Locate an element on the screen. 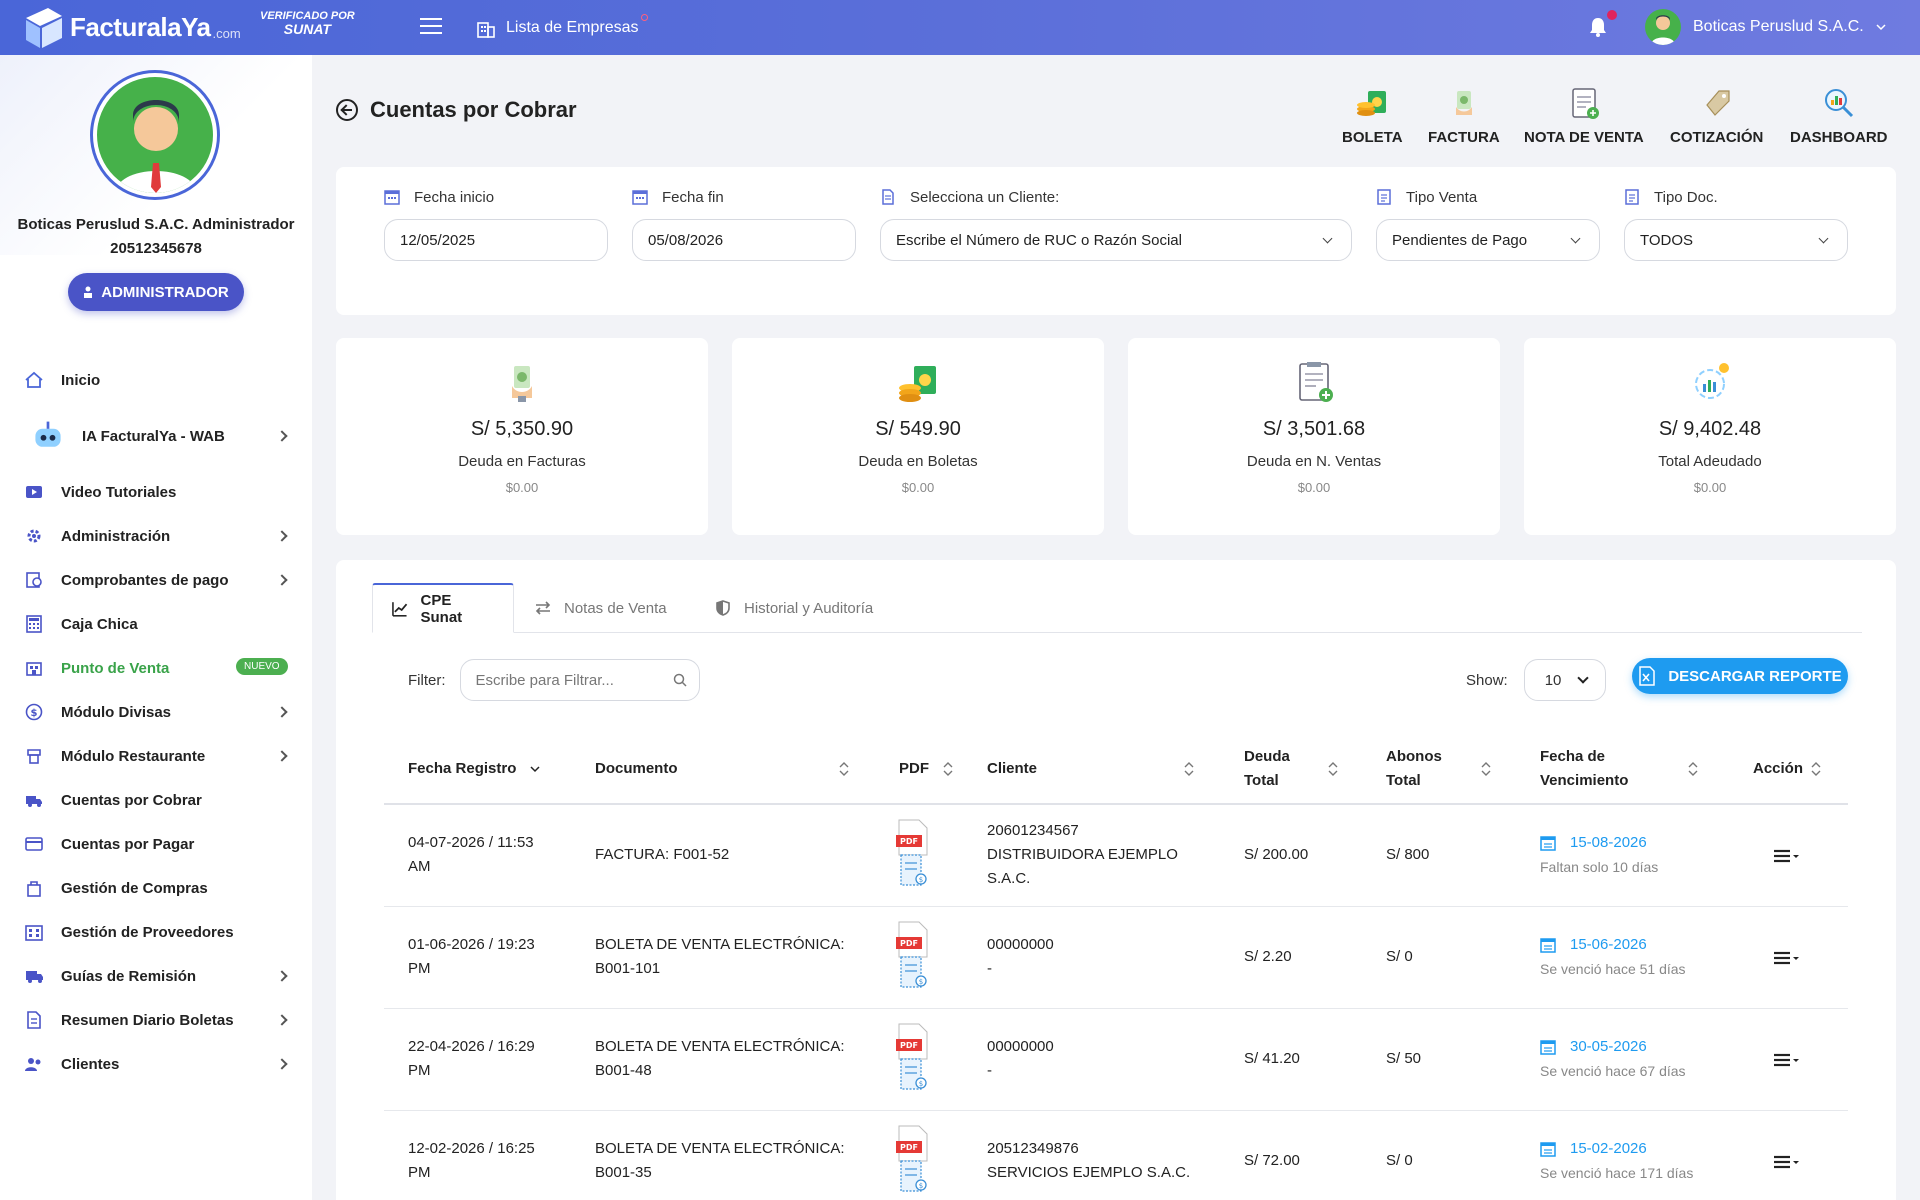  stat-label: Deuda en Facturas is located at coordinates (522, 461).